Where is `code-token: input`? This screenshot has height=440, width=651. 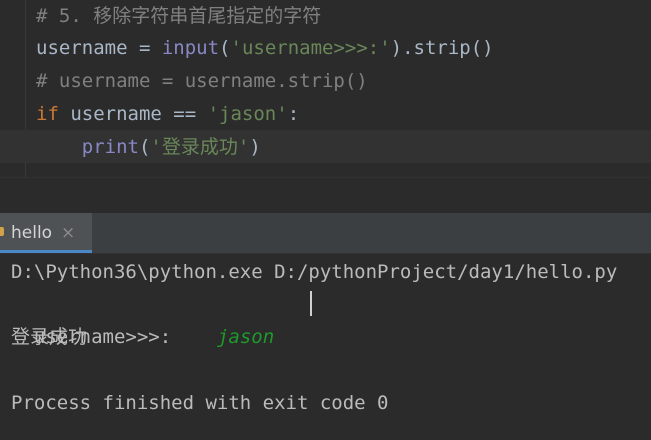
code-token: input is located at coordinates (190, 48).